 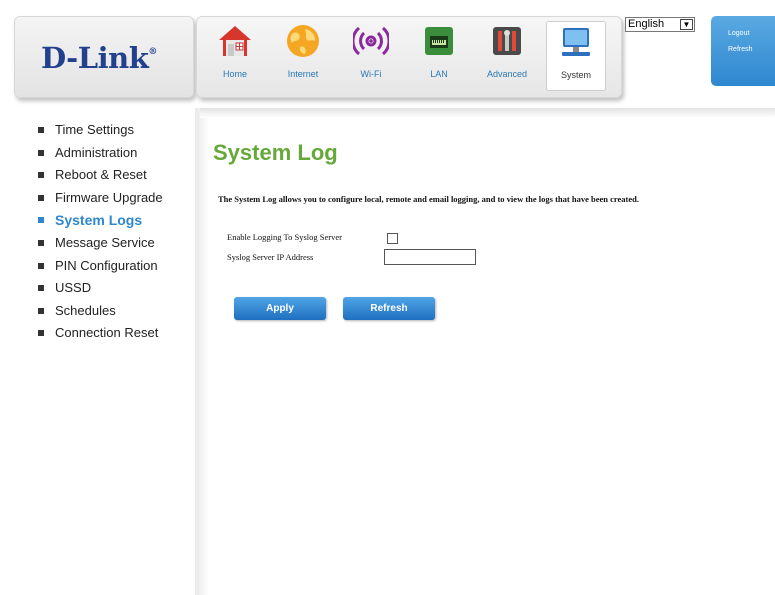 What do you see at coordinates (389, 308) in the screenshot?
I see `refresh-button: Refresh` at bounding box center [389, 308].